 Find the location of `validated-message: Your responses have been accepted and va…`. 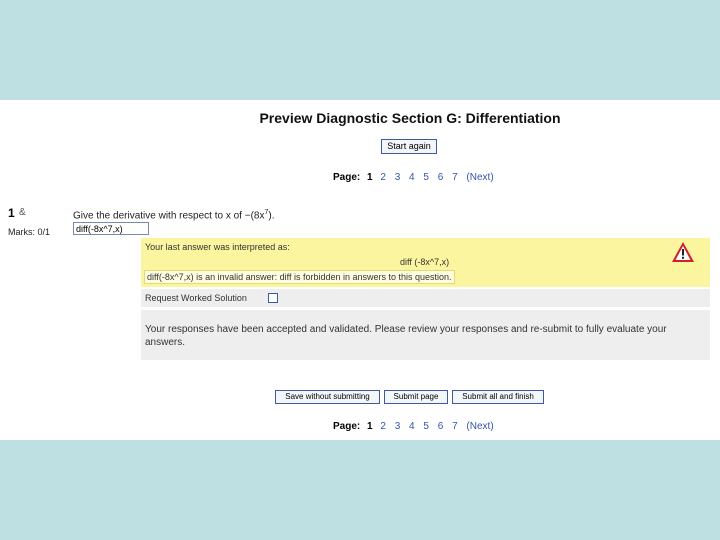

validated-message: Your responses have been accepted and va… is located at coordinates (406, 336).